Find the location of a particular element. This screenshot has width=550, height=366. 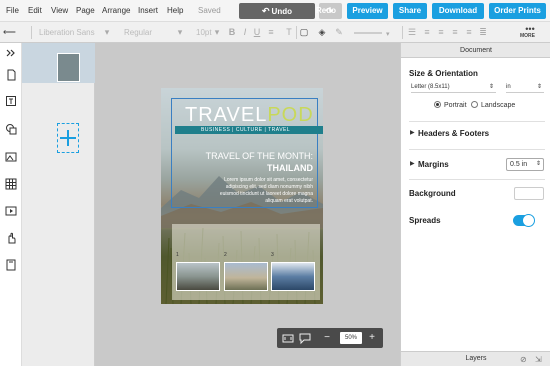

selected-page-thumbnail is located at coordinates (58, 63).